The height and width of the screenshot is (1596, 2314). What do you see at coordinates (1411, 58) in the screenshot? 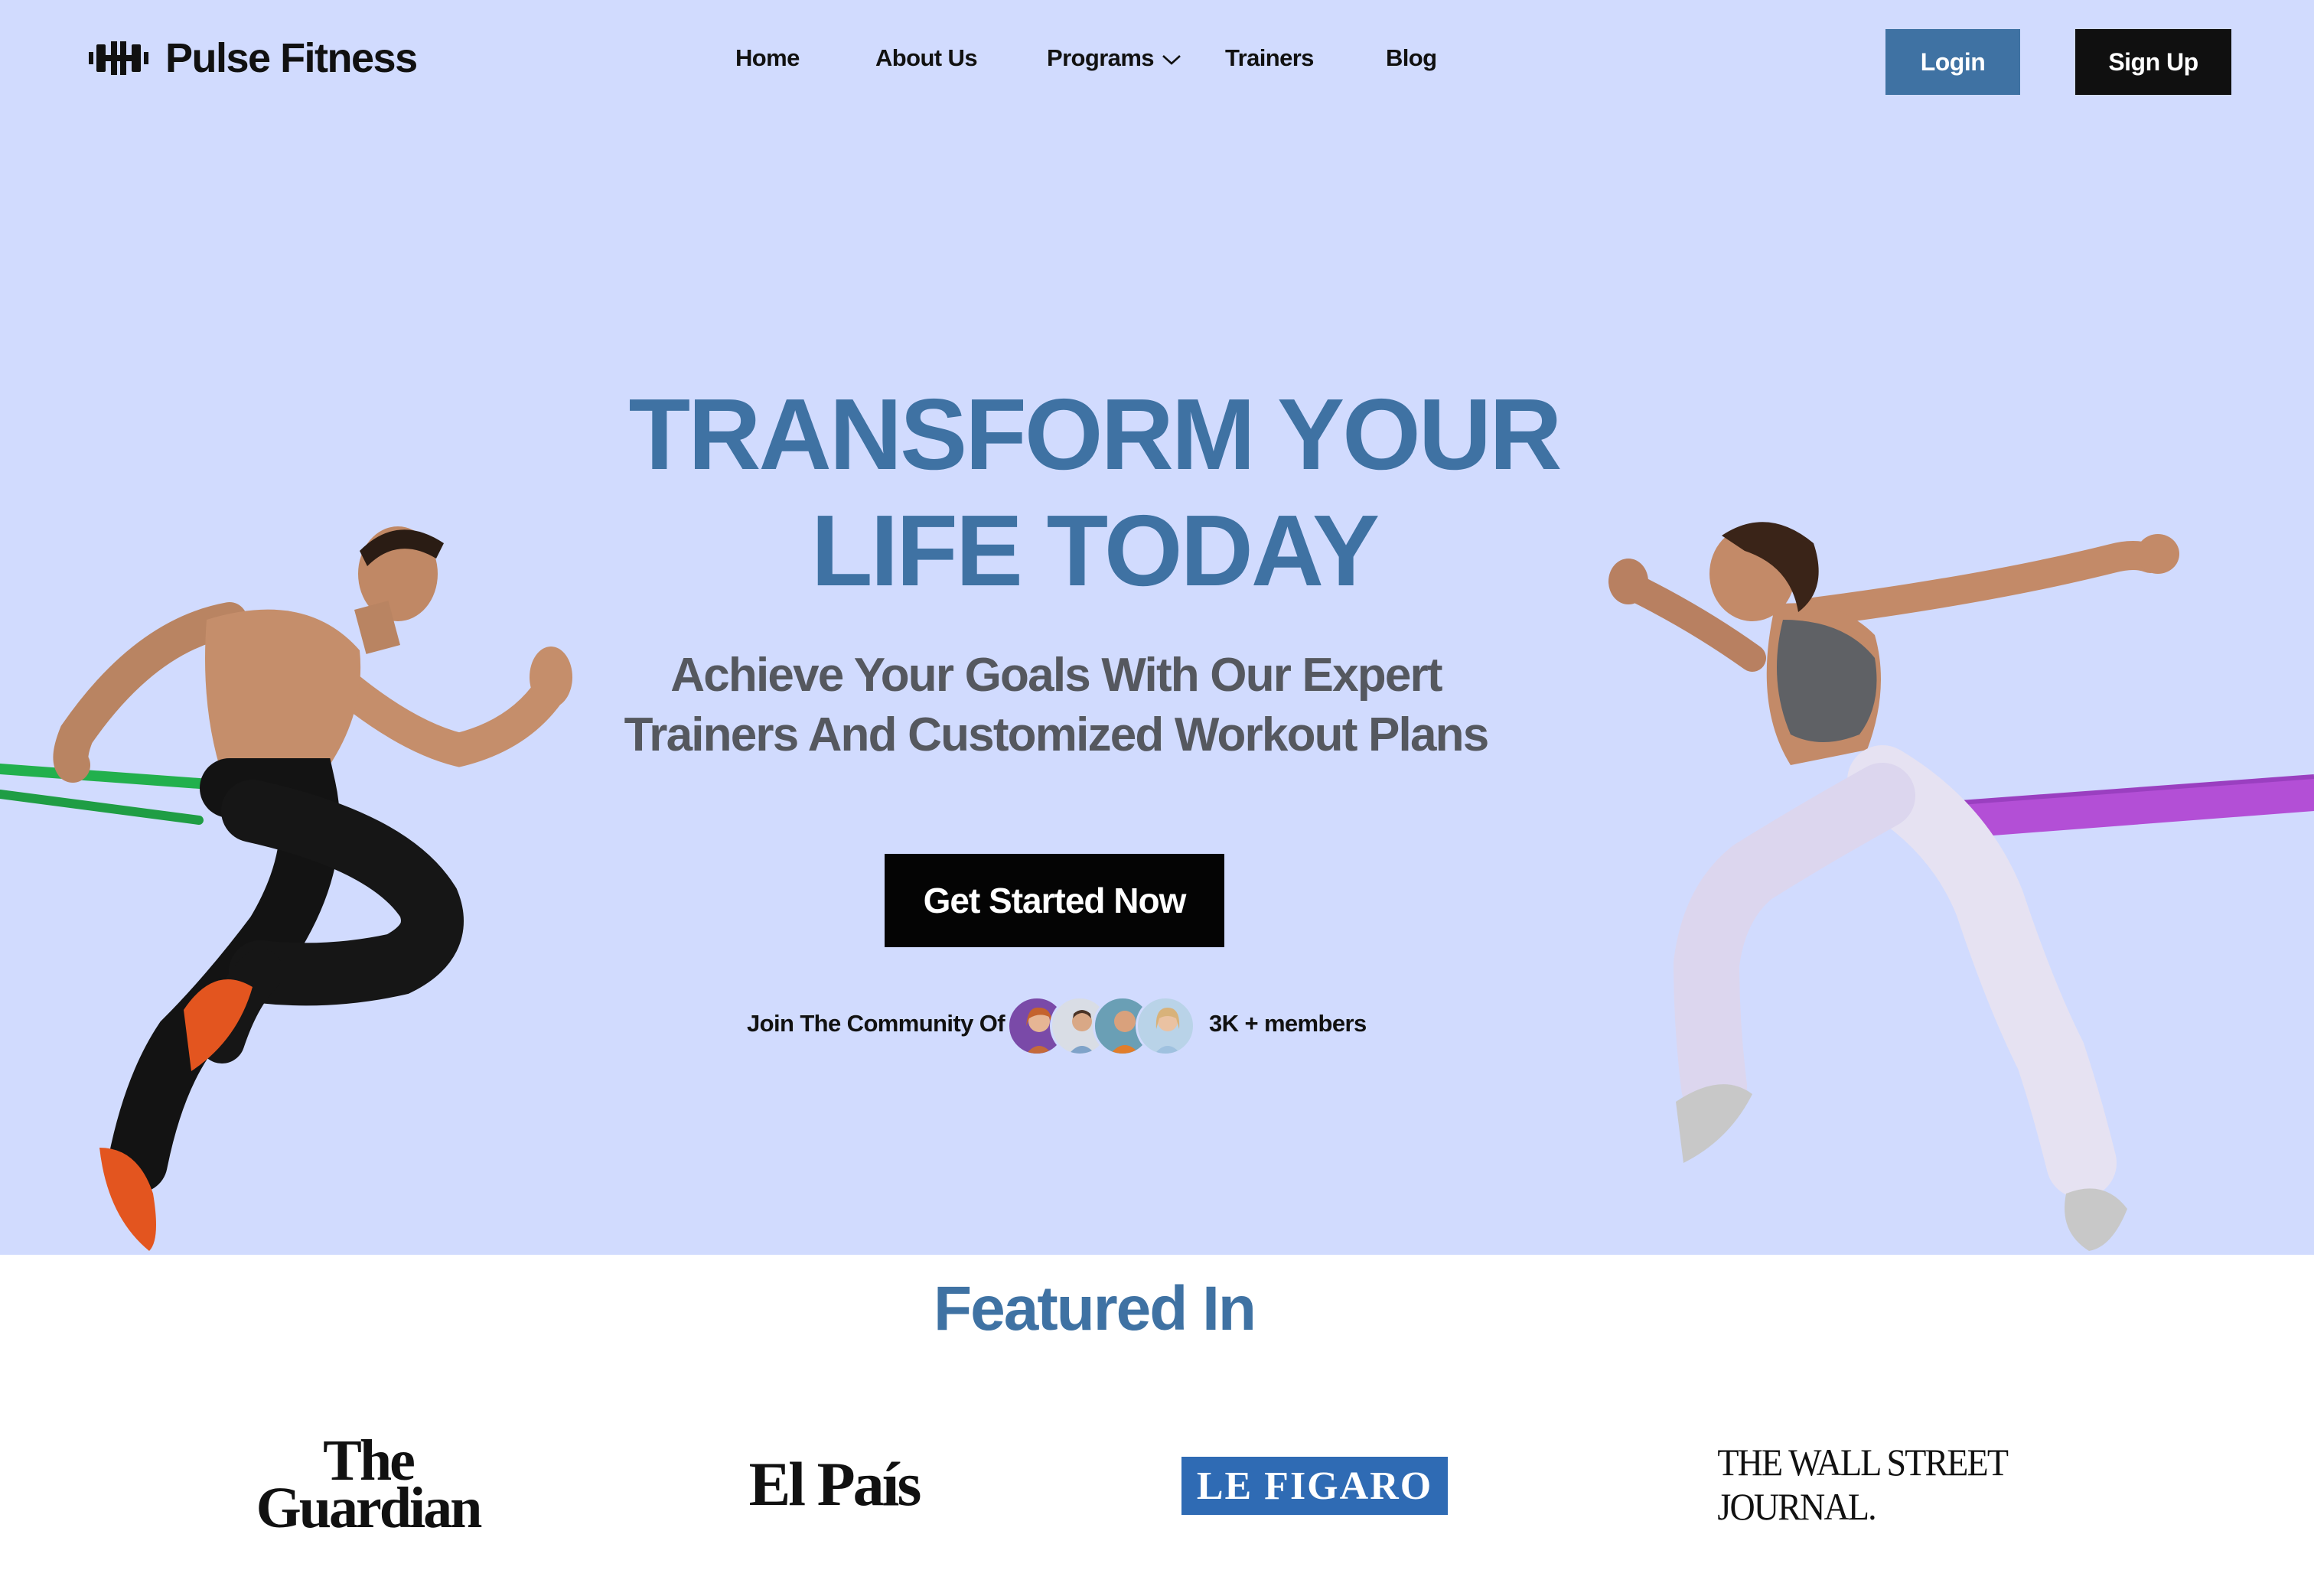
I see `nav-blog: Blog` at bounding box center [1411, 58].